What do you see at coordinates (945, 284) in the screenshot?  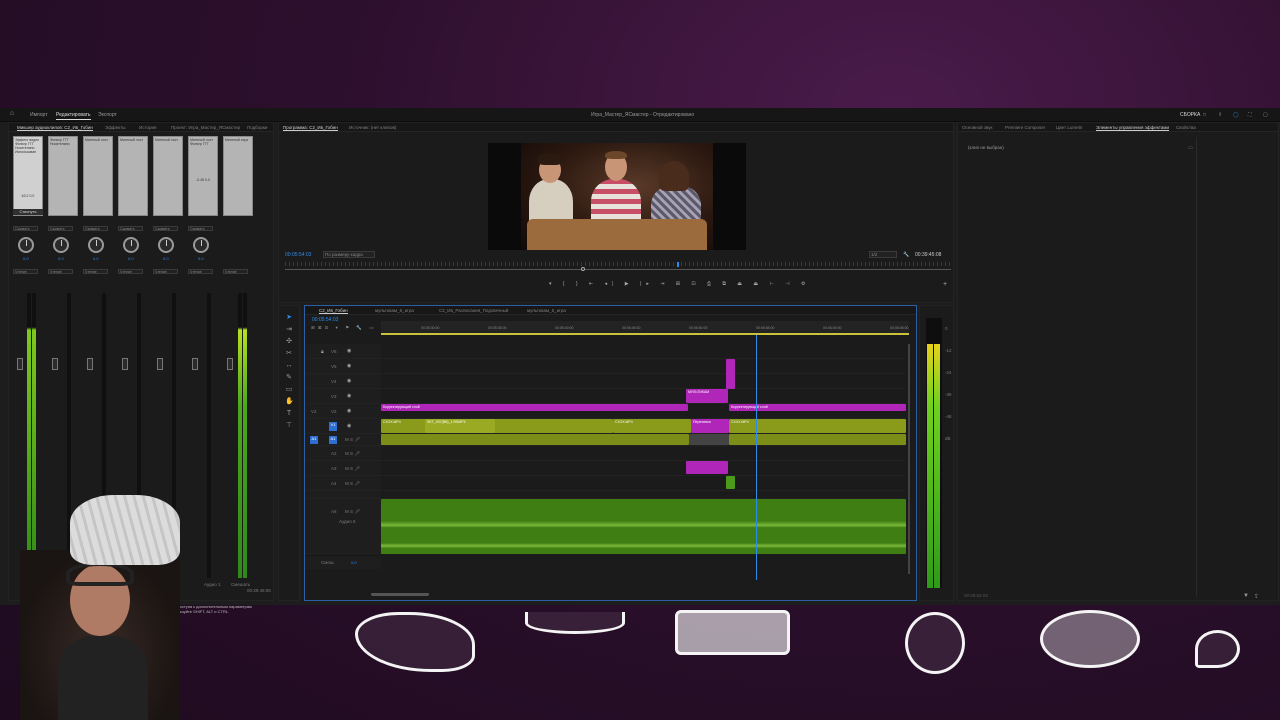 I see `add-button-icon: +` at bounding box center [945, 284].